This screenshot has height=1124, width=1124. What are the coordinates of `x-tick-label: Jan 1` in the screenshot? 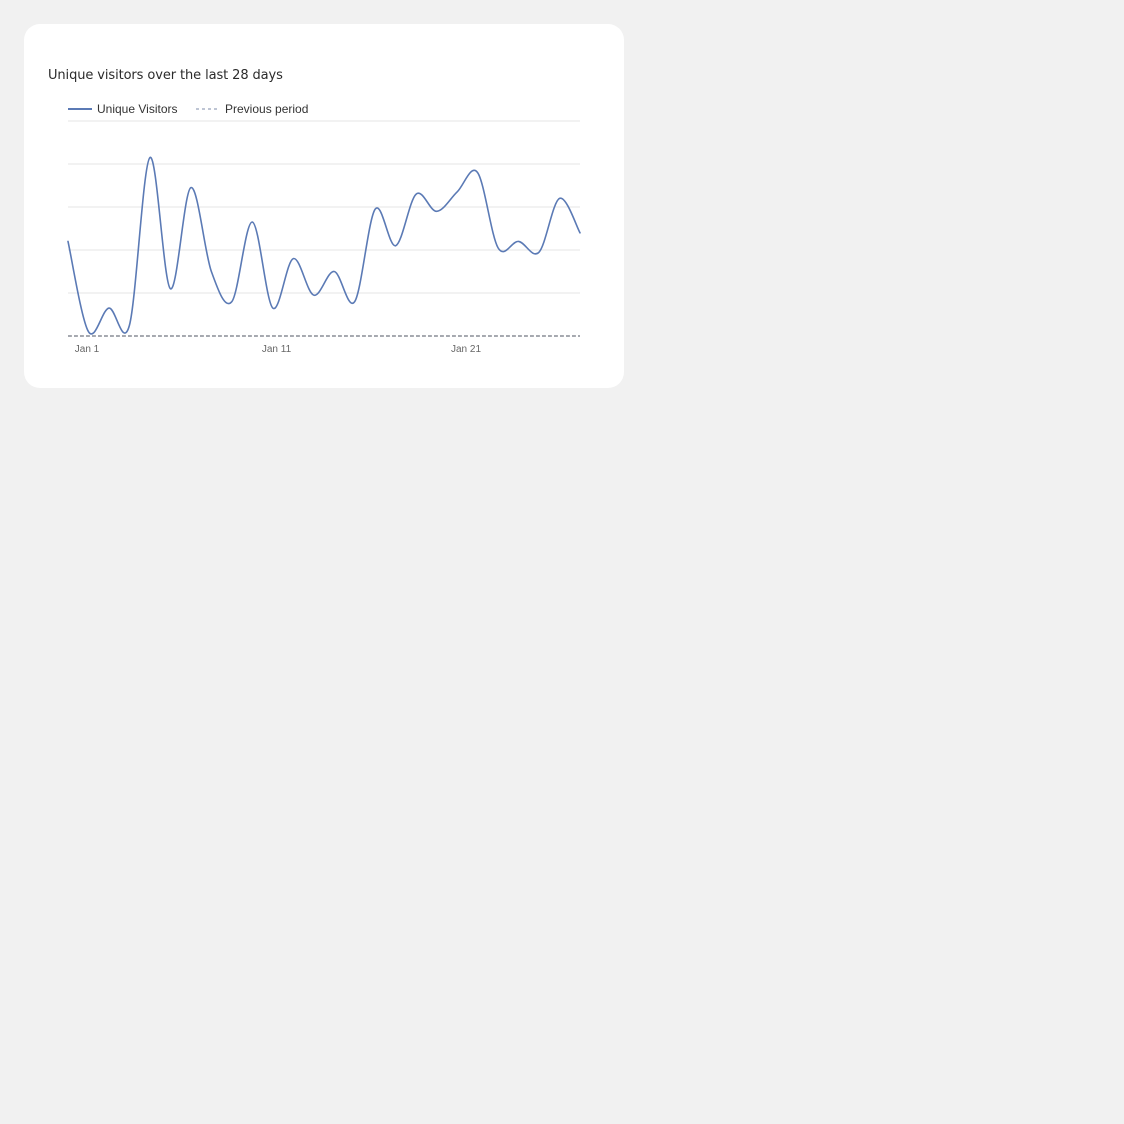 It's located at (87, 349).